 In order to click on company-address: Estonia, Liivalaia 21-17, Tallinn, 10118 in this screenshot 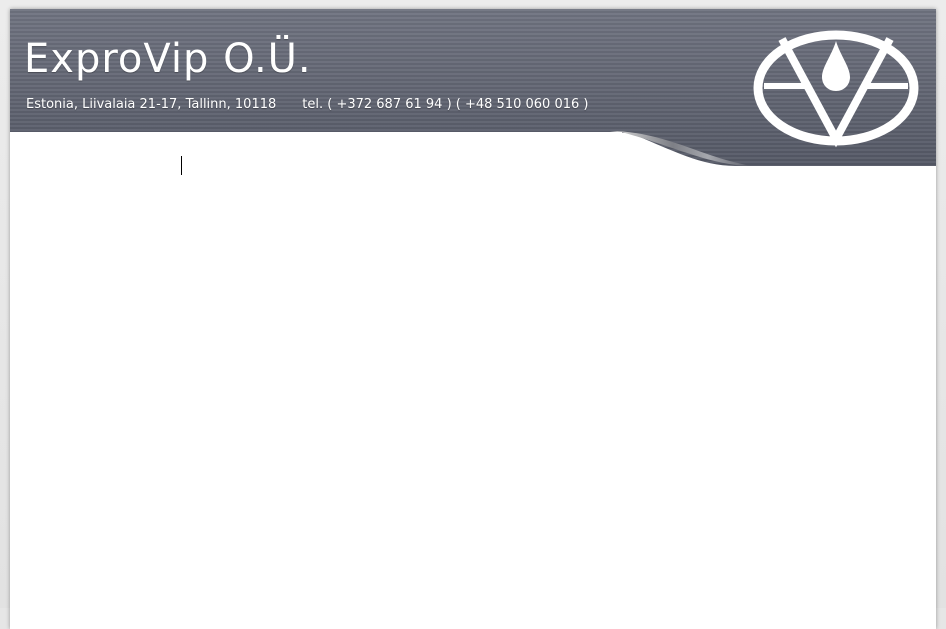, I will do `click(151, 104)`.